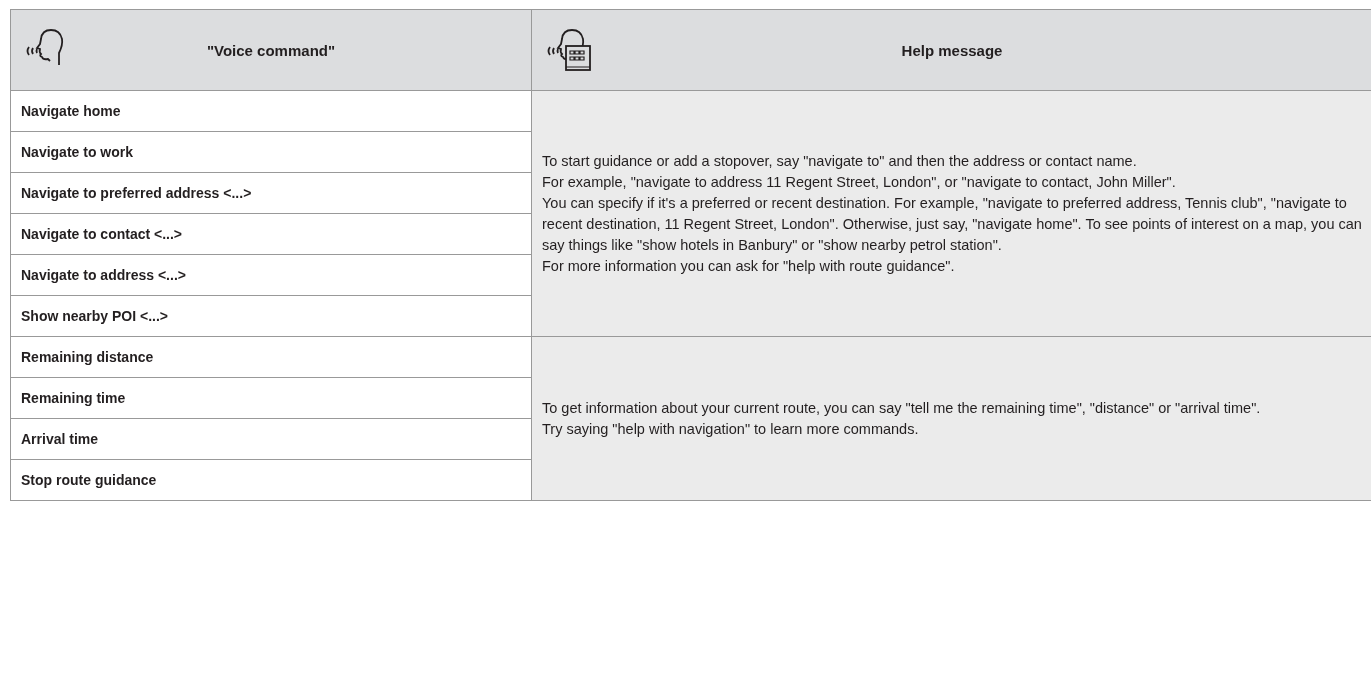 The width and height of the screenshot is (1371, 694). I want to click on command-cell: Navigate to contact <...>, so click(271, 234).